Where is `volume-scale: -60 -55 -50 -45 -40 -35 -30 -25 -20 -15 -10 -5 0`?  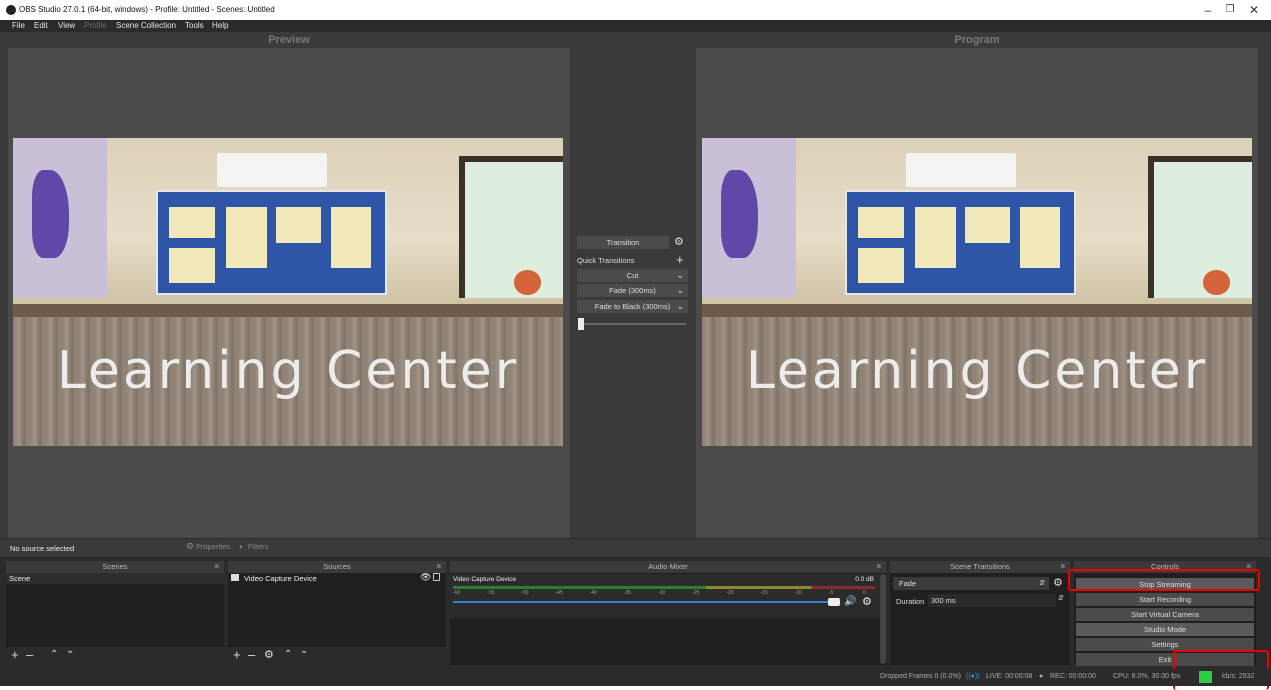 volume-scale: -60 -55 -50 -45 -40 -35 -30 -25 -20 -15 -10 -5 0 is located at coordinates (664, 594).